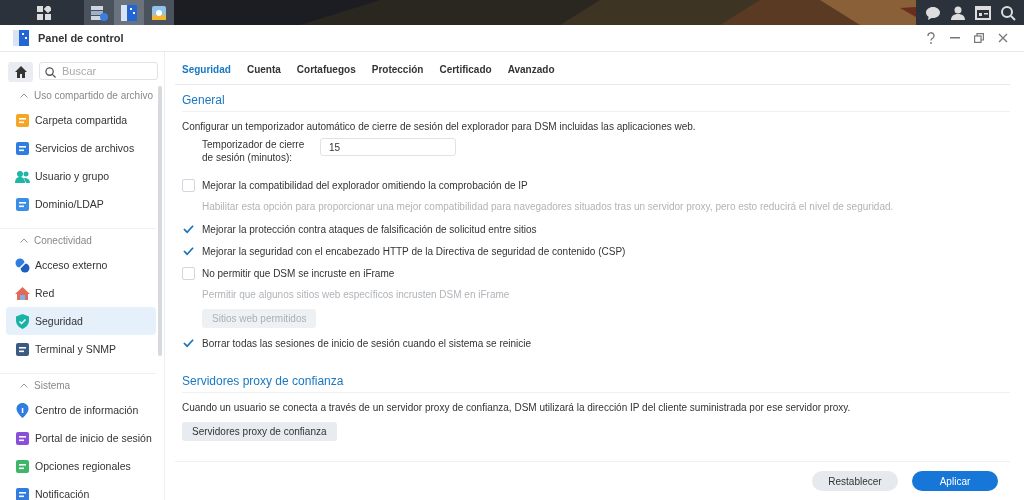 The image size is (1024, 500). What do you see at coordinates (81, 349) in the screenshot?
I see `sidebar-item: Terminal y SNMP` at bounding box center [81, 349].